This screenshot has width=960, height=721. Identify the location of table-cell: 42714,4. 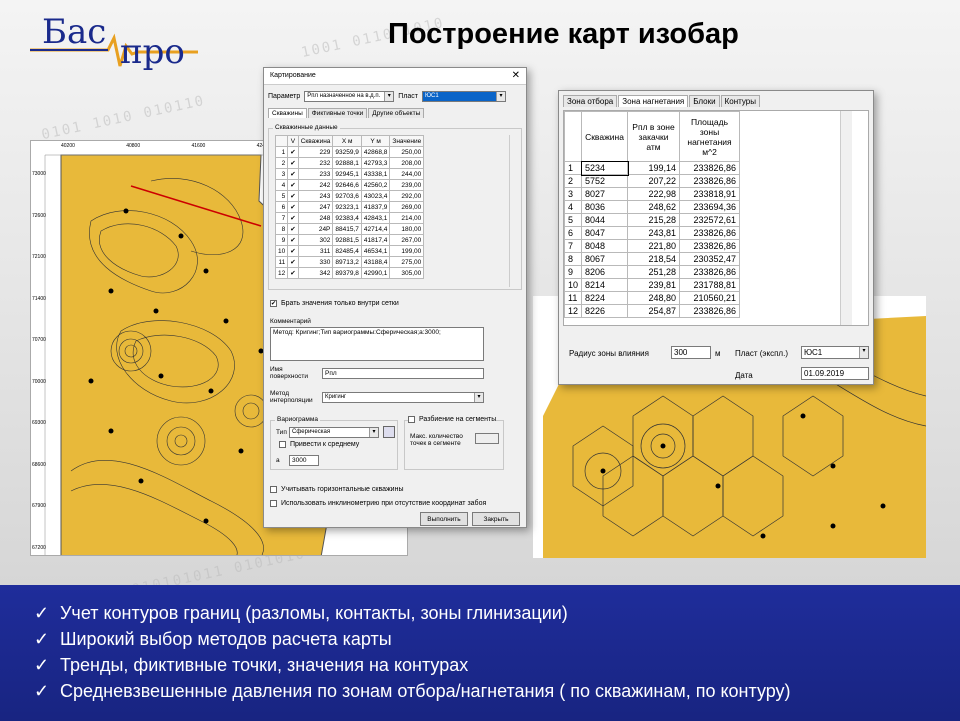
(375, 229).